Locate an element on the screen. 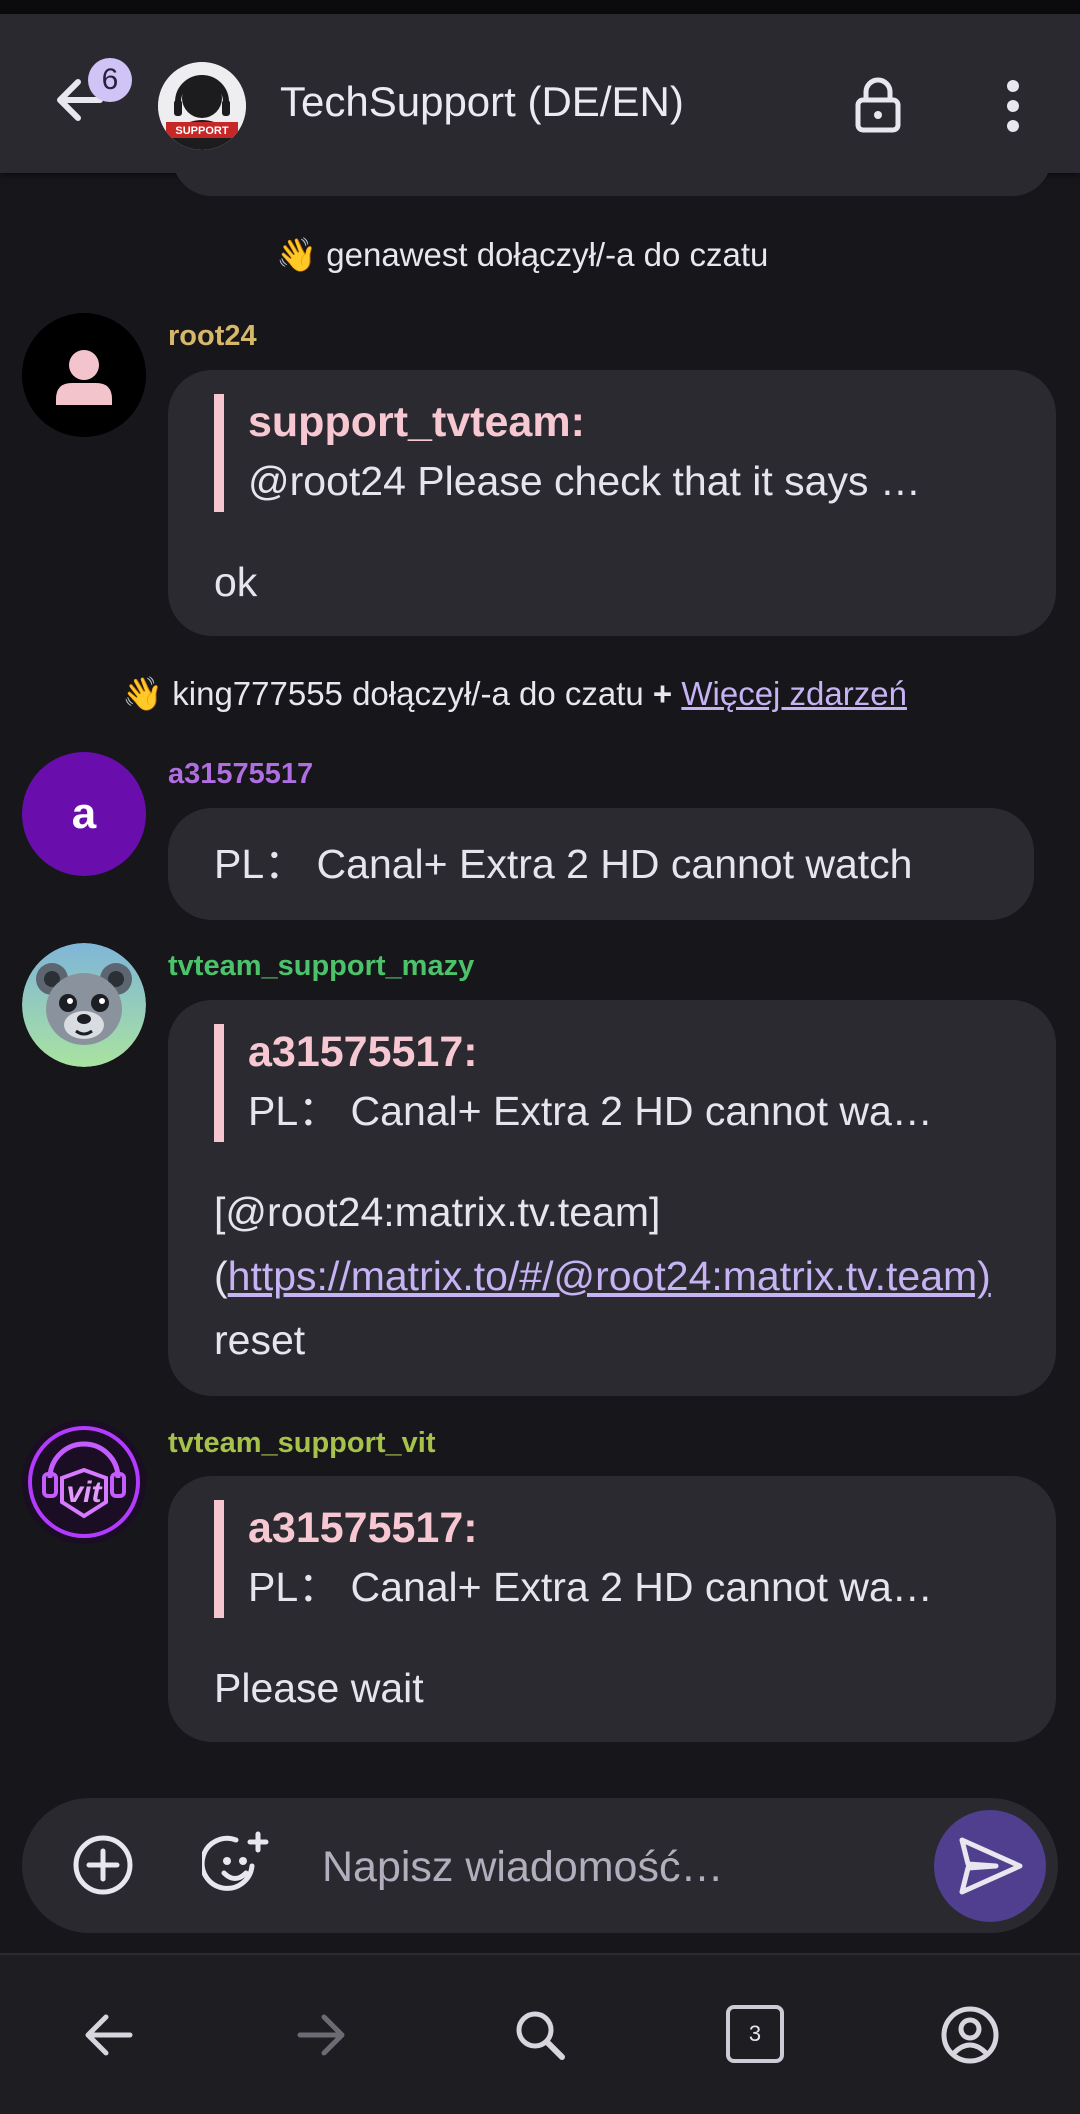  add-attachment-button is located at coordinates (103, 1865).